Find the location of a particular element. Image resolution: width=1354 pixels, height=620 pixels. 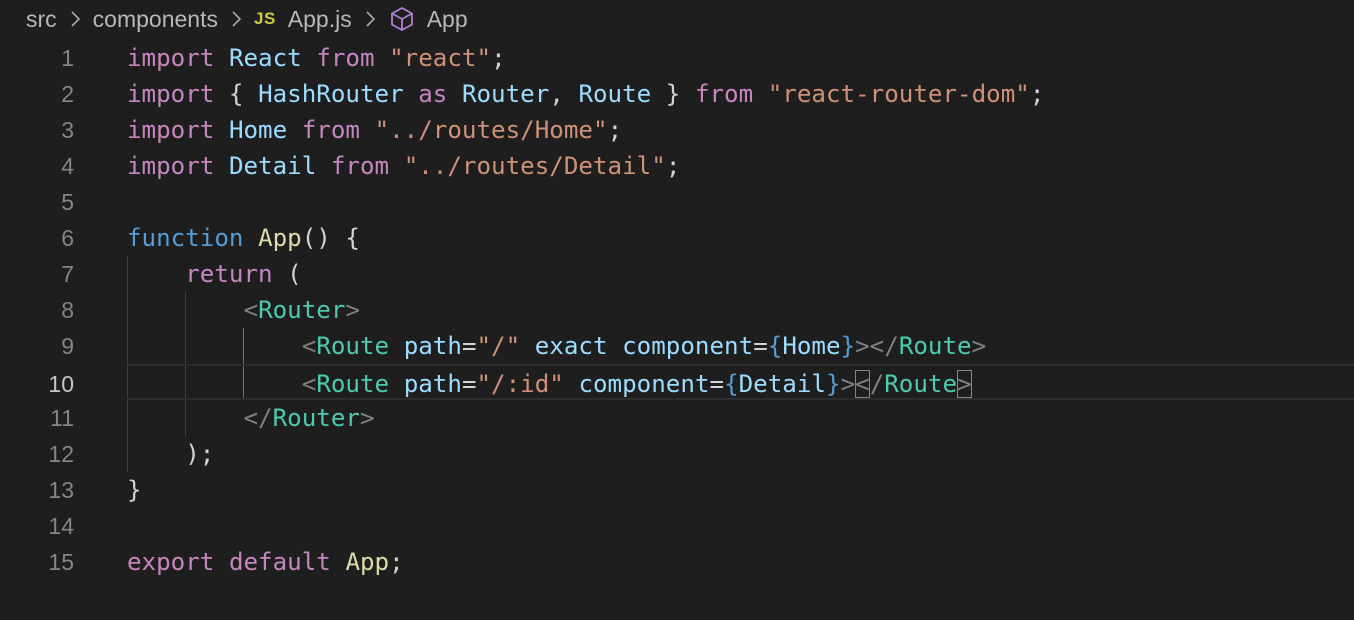

code-line: 7 return ( is located at coordinates (677, 274).